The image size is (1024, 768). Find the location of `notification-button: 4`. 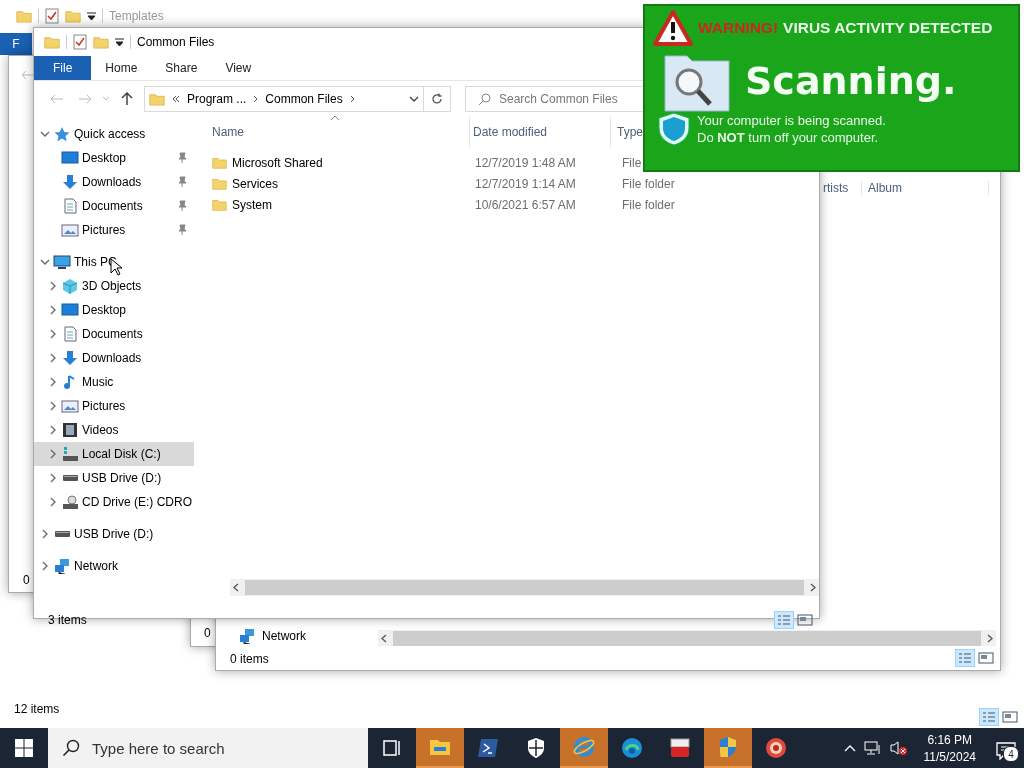

notification-button: 4 is located at coordinates (1004, 748).